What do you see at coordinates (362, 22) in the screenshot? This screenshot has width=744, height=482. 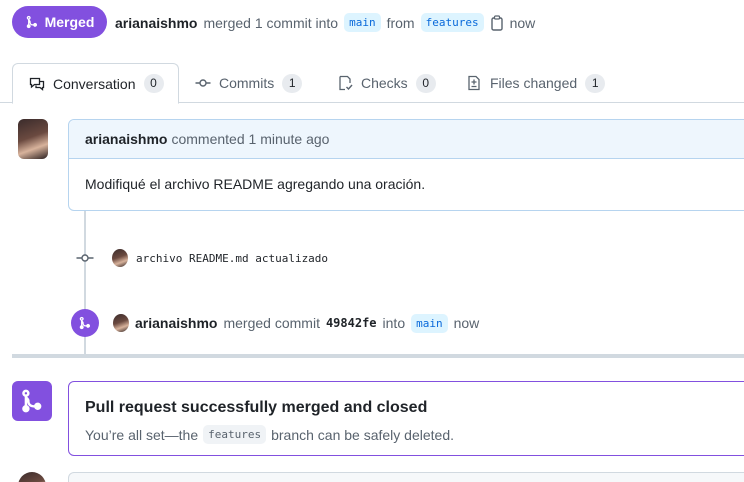 I see `base-branch-label: main` at bounding box center [362, 22].